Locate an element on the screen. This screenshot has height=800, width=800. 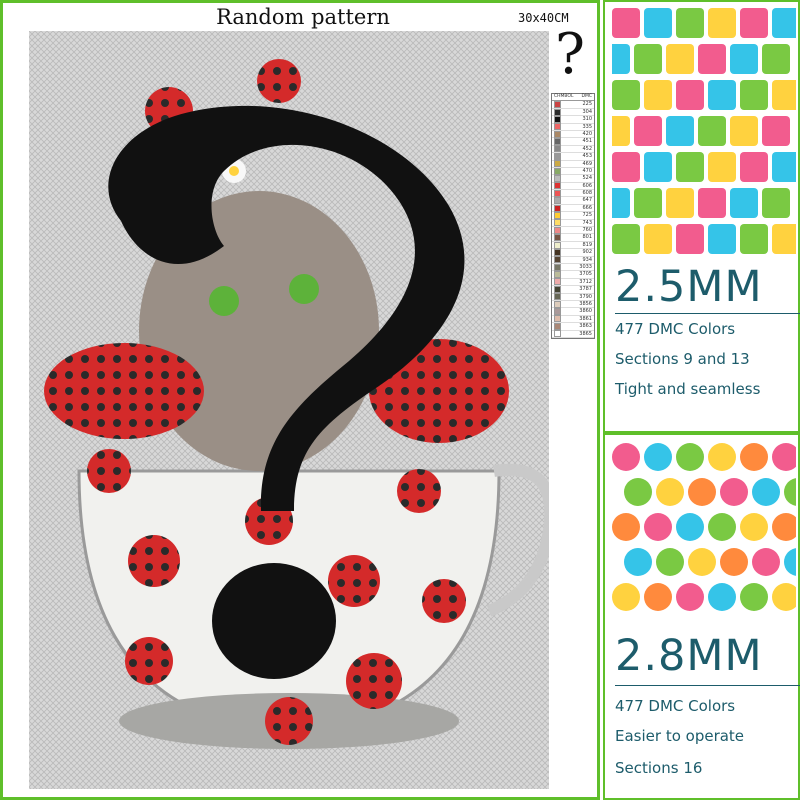
legend-dmc-code: 451 is located at coordinates (587, 141).